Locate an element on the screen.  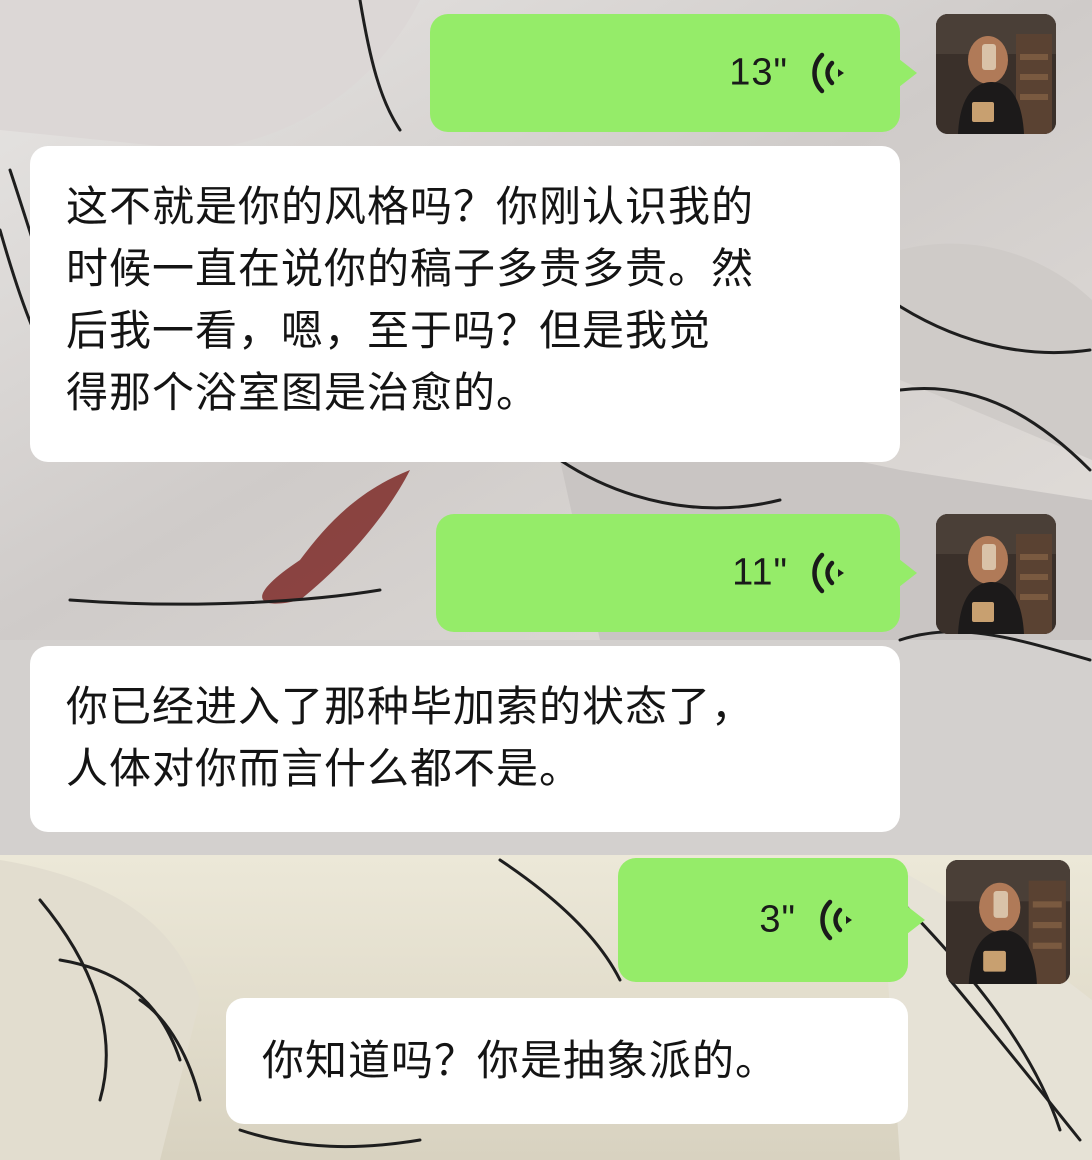
message-line: 时候一直在说你的稿子多贵多贵。然 is located at coordinates (410, 268).